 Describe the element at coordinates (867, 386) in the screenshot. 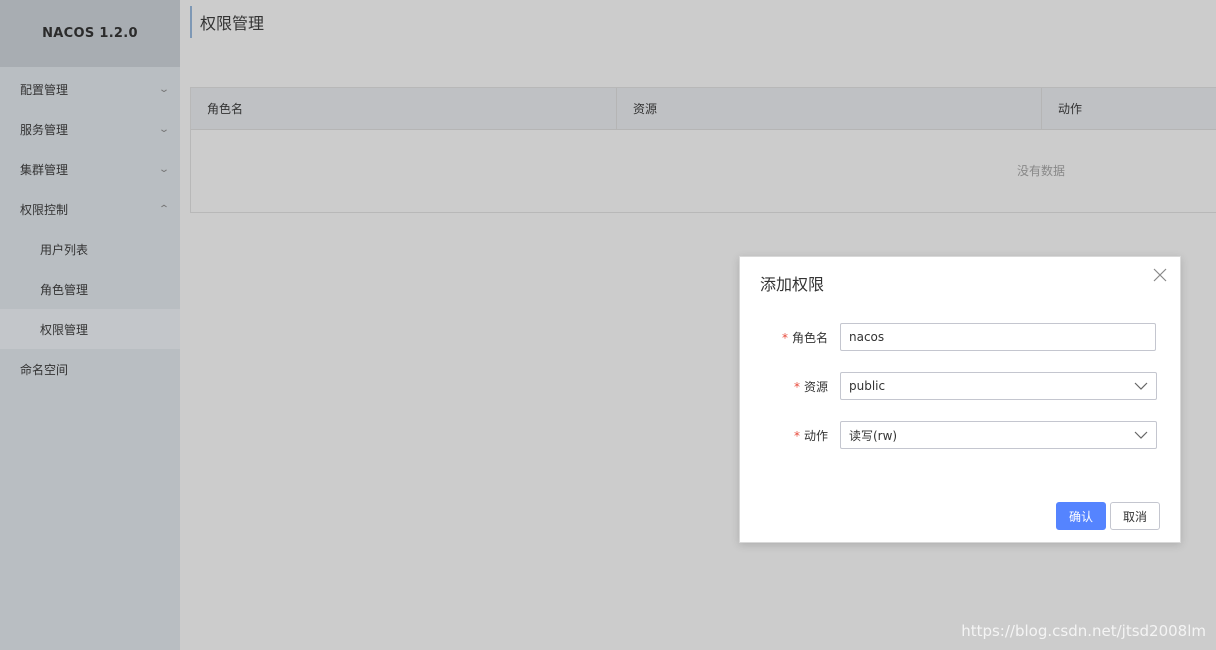

I see `resource-select-value: public` at that location.